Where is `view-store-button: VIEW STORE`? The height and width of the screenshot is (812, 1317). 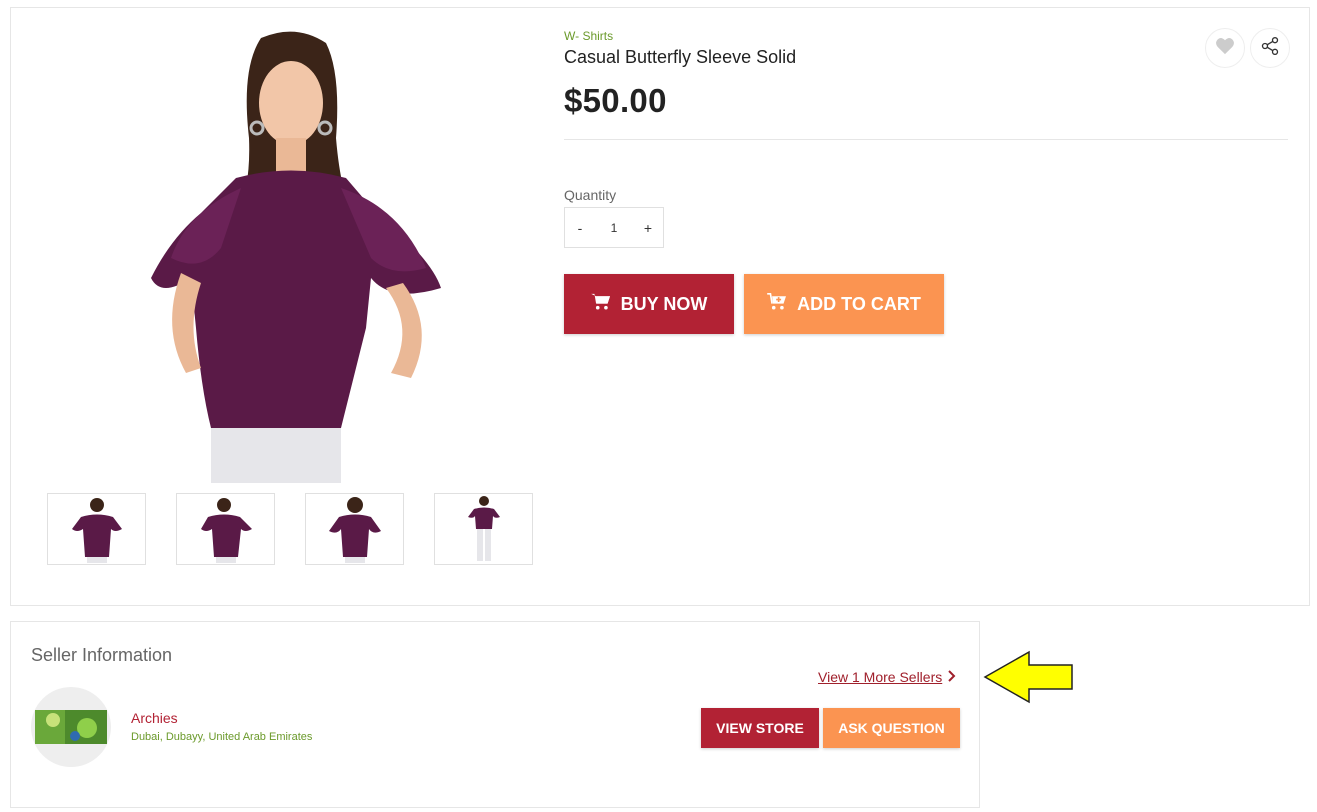
view-store-button: VIEW STORE is located at coordinates (760, 728).